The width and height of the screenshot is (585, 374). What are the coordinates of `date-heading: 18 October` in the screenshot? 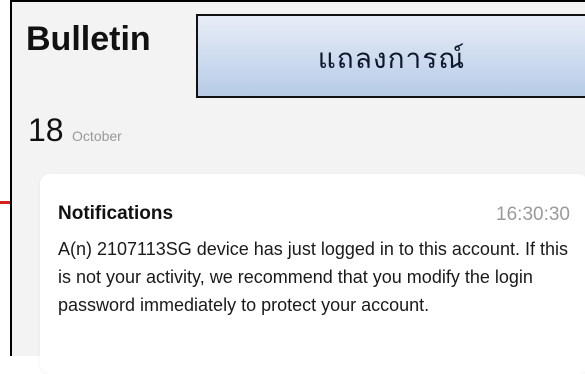 It's located at (75, 130).